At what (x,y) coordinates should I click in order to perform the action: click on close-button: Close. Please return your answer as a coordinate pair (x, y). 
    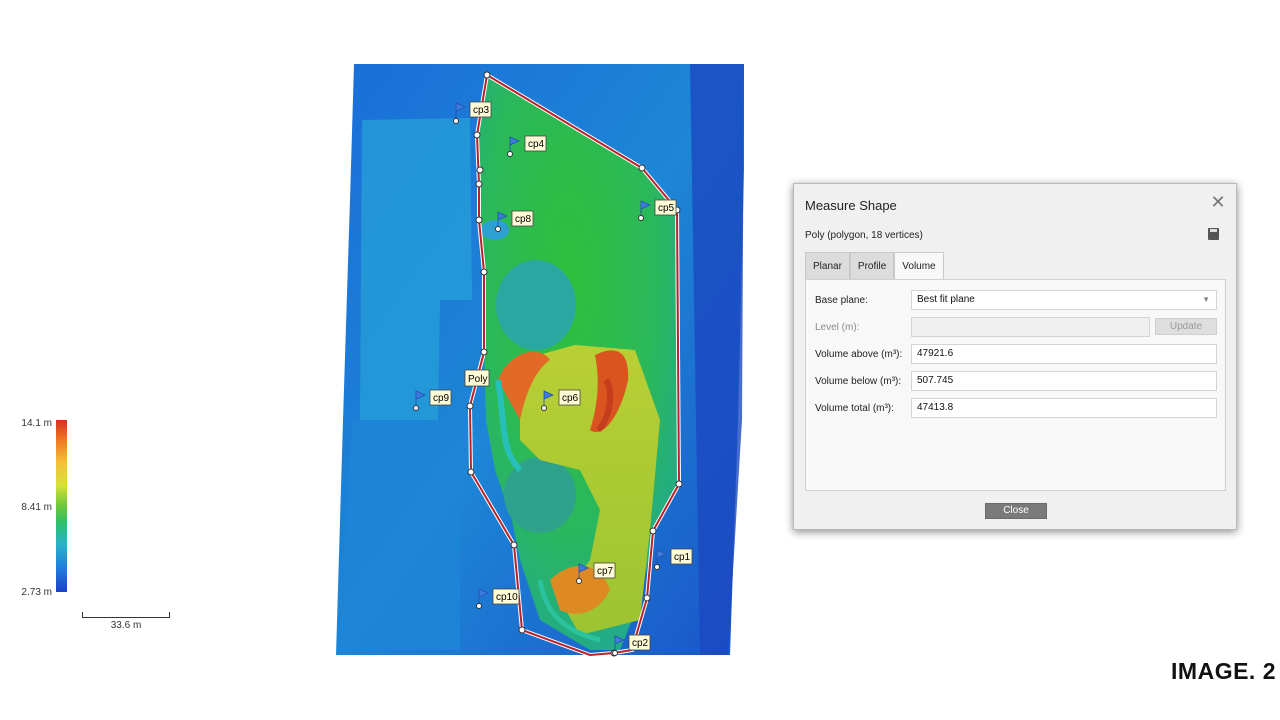
    Looking at the image, I should click on (1016, 511).